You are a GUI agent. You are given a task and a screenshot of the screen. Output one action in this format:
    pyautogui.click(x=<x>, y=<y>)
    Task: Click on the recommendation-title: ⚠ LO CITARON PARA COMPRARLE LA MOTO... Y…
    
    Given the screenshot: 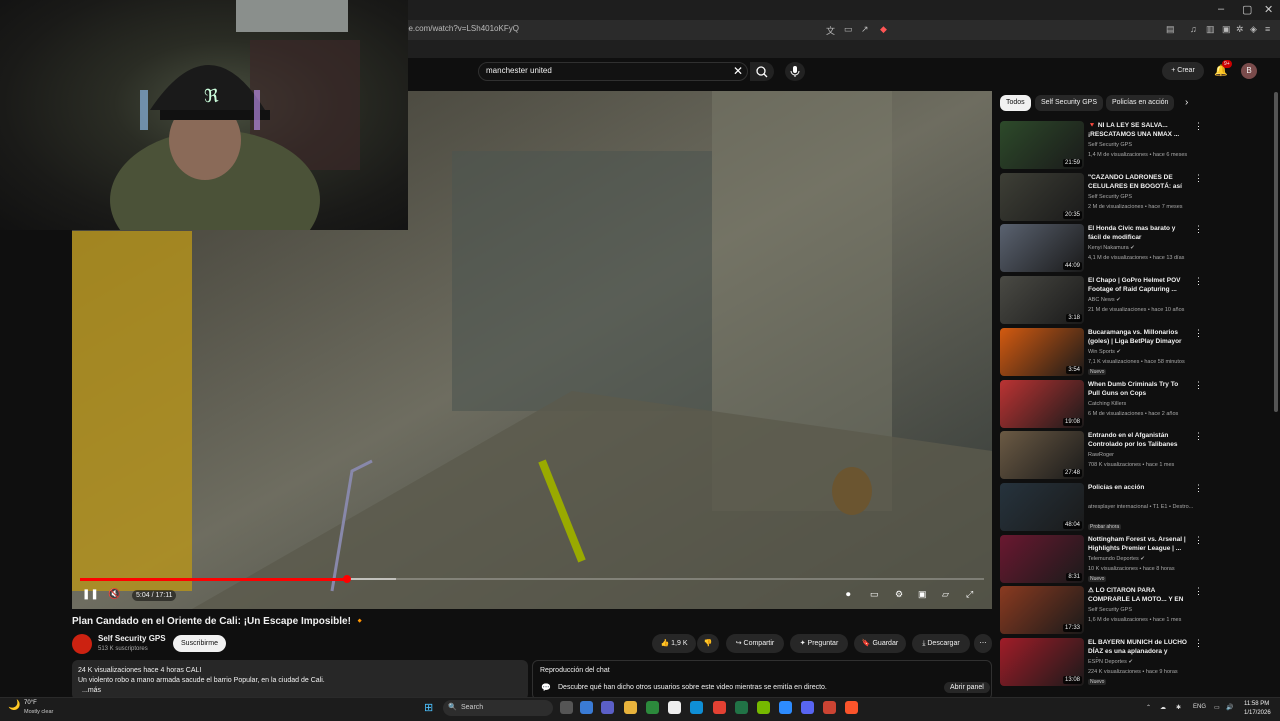 What is the action you would take?
    pyautogui.click(x=1138, y=596)
    